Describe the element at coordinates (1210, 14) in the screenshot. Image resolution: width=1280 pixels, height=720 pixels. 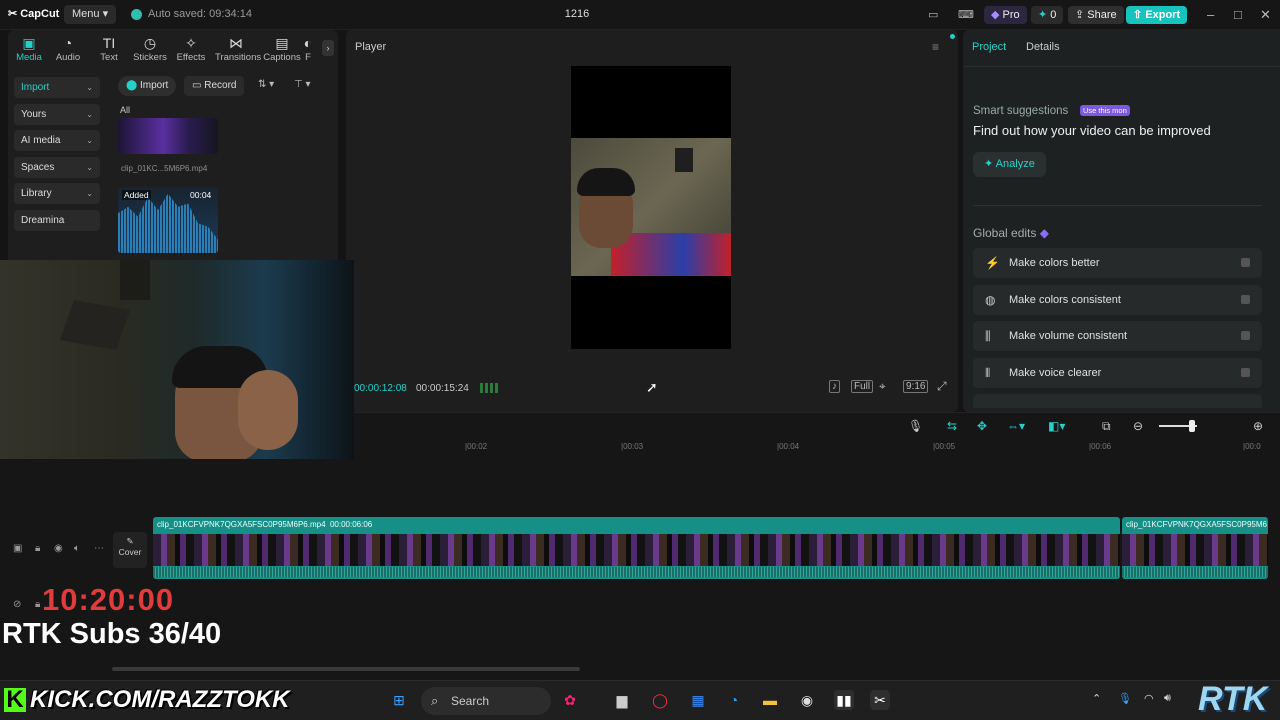
I see `minimize-icon: –` at that location.